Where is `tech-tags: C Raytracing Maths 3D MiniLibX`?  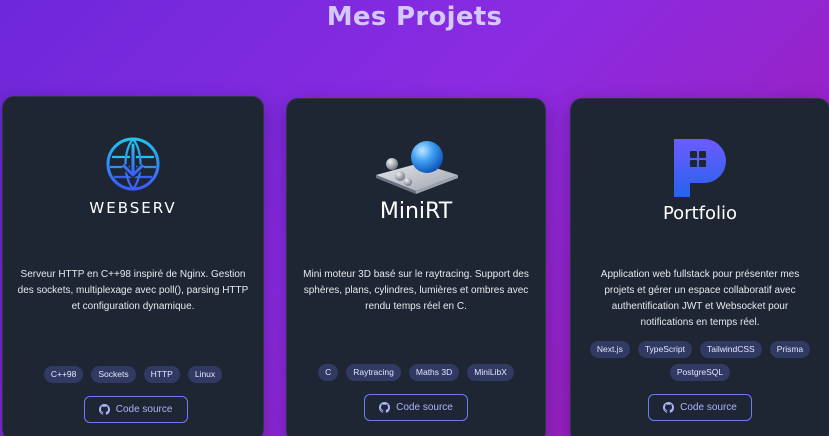 tech-tags: C Raytracing Maths 3D MiniLibX is located at coordinates (416, 372).